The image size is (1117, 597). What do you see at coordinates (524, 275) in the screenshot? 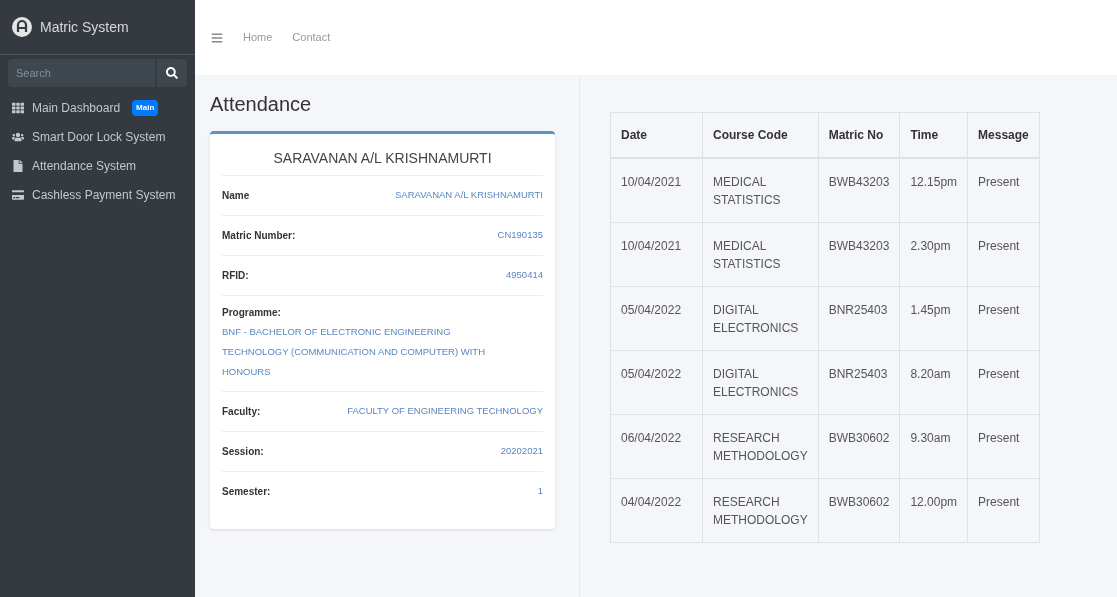
I see `field-value: 4950414` at bounding box center [524, 275].